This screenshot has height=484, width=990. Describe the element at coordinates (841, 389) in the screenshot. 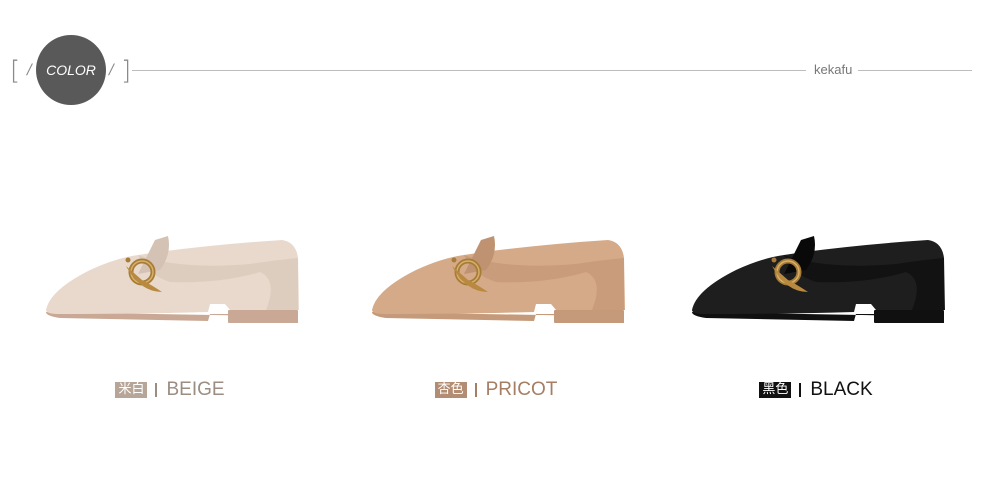

I see `color-name: BLACK` at that location.